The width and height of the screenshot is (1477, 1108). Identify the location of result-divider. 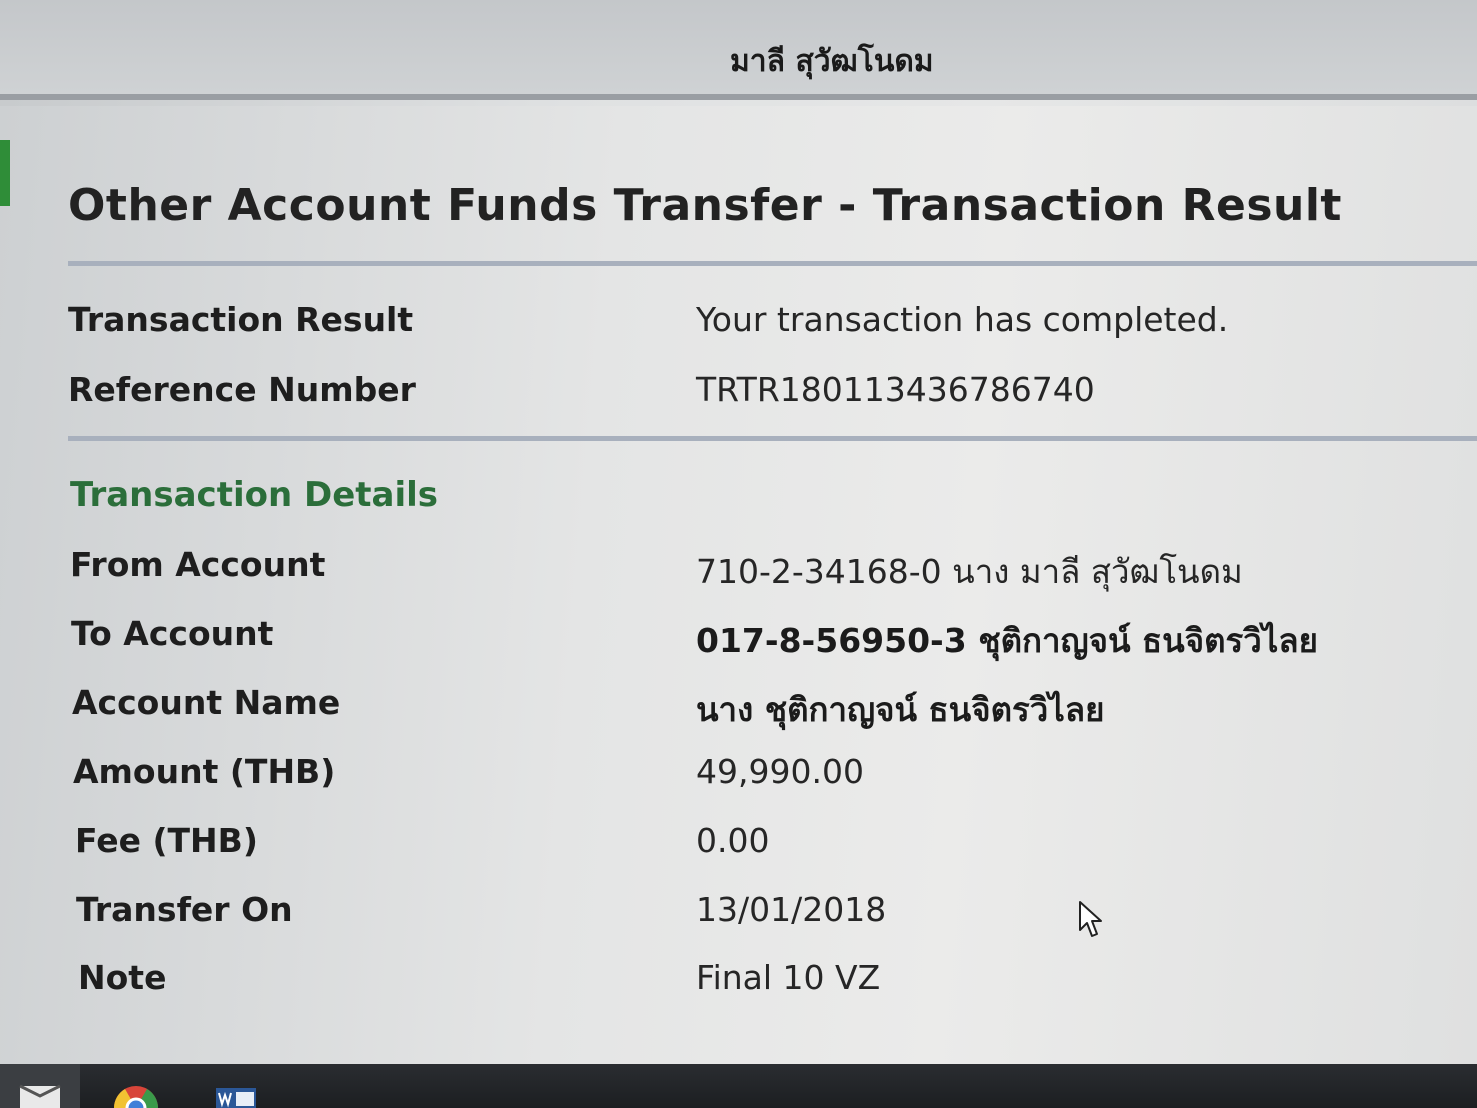
(772, 438).